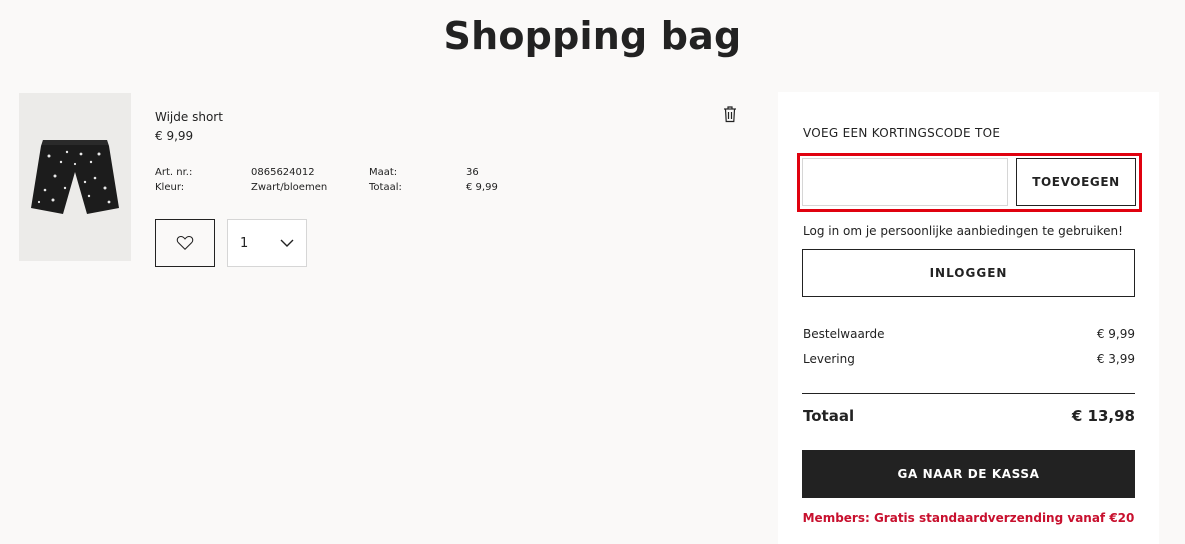  What do you see at coordinates (1115, 359) in the screenshot?
I see `delivery-amount: € 3,99` at bounding box center [1115, 359].